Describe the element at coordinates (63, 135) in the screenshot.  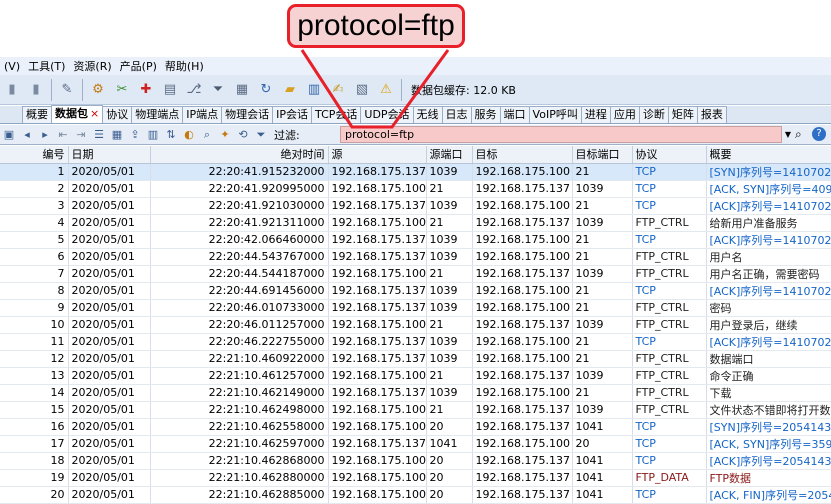
I see `first-icon: ⇤` at that location.